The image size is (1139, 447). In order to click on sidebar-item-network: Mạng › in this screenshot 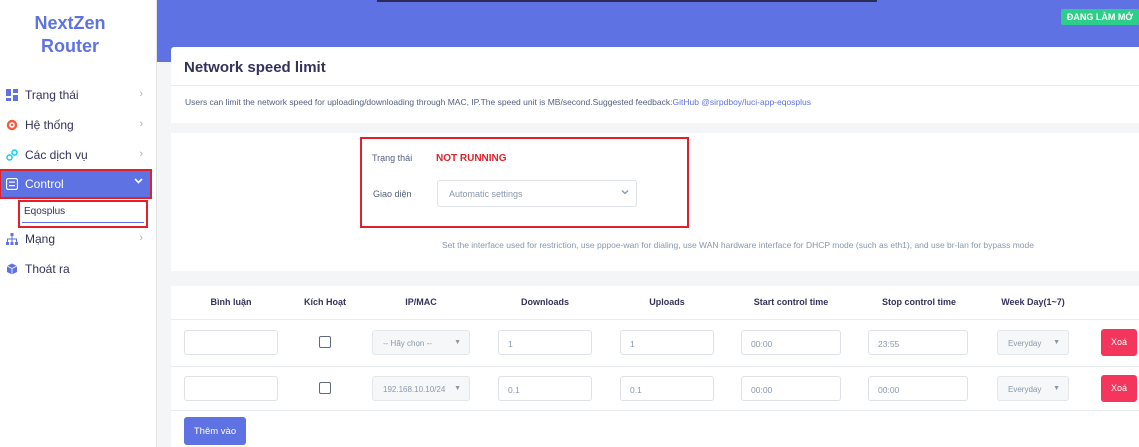, I will do `click(75, 239)`.